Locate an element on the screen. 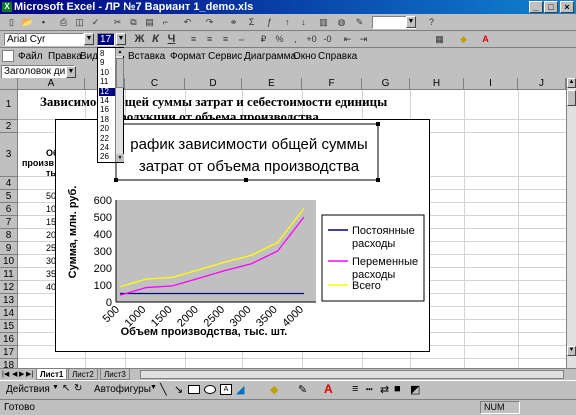  hyperlink-icon: ⚭ is located at coordinates (233, 22).